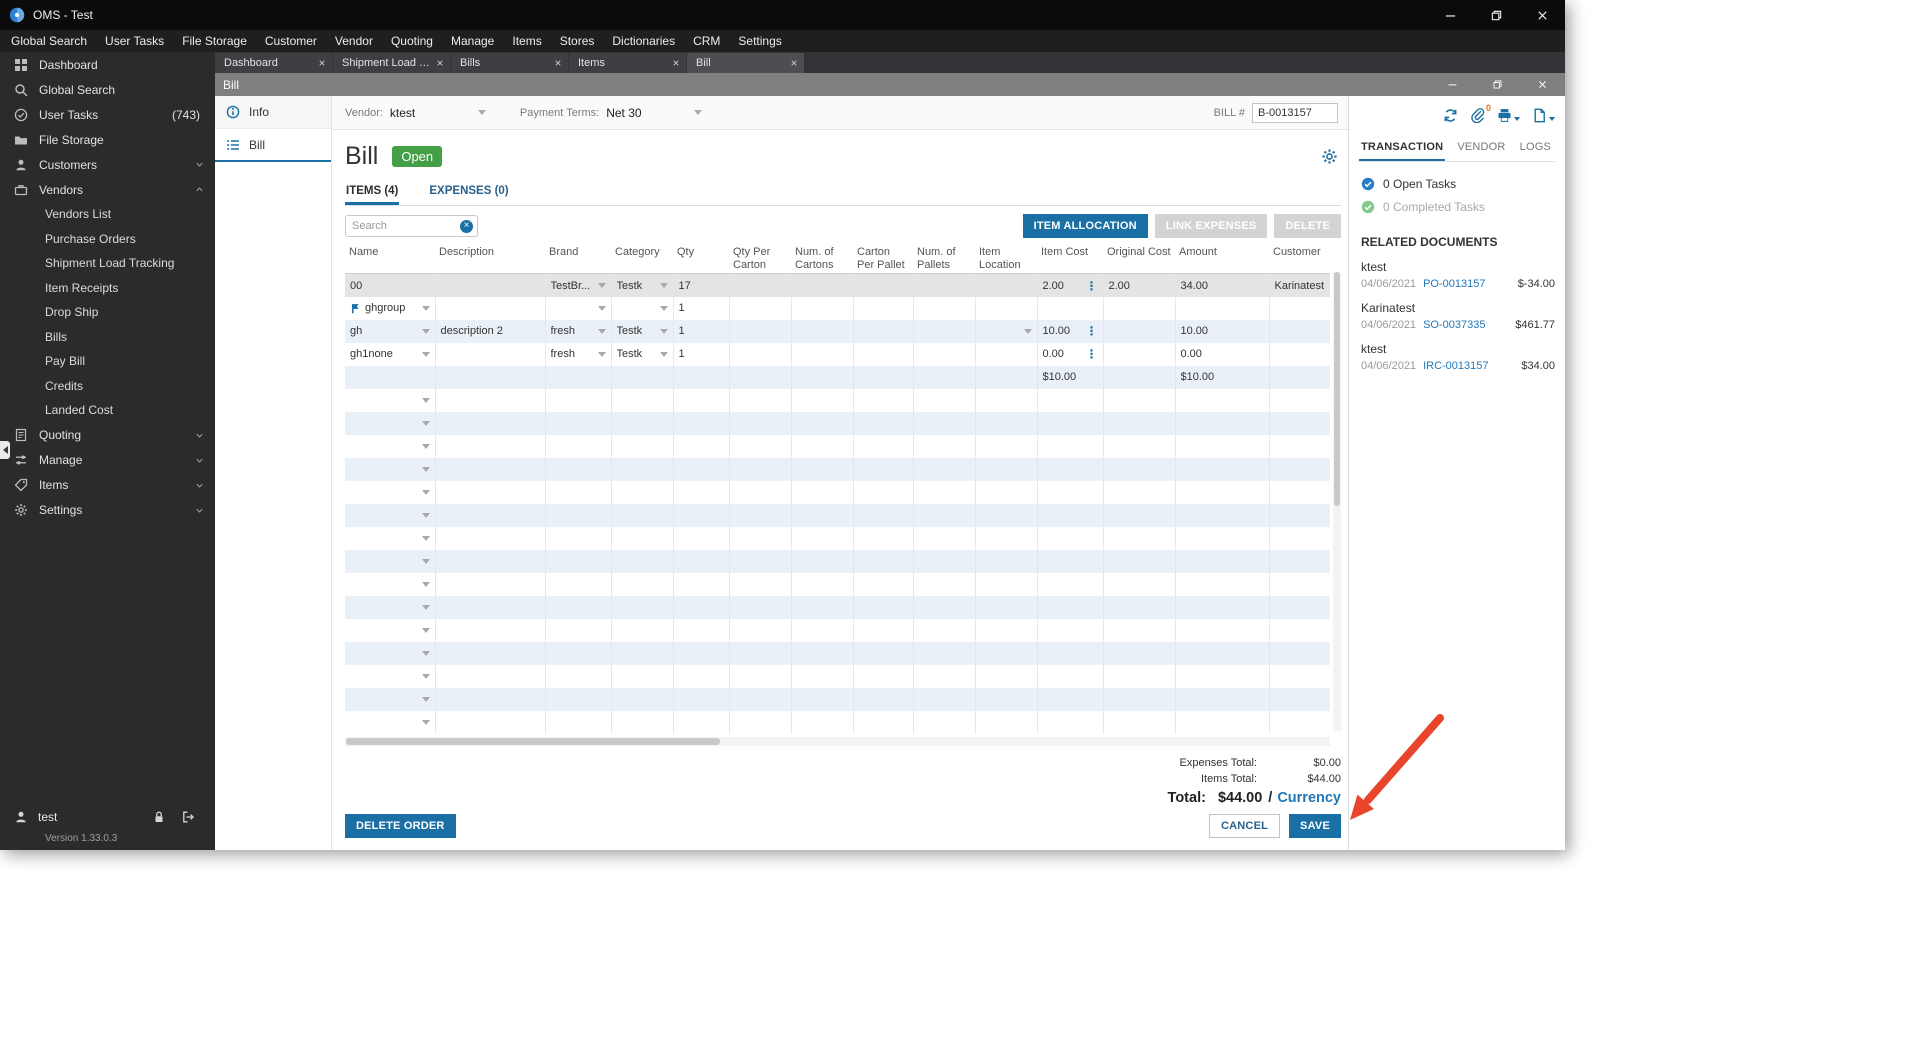 The height and width of the screenshot is (1040, 1920). What do you see at coordinates (107, 386) in the screenshot?
I see `sidebar-item-credits: Credits` at bounding box center [107, 386].